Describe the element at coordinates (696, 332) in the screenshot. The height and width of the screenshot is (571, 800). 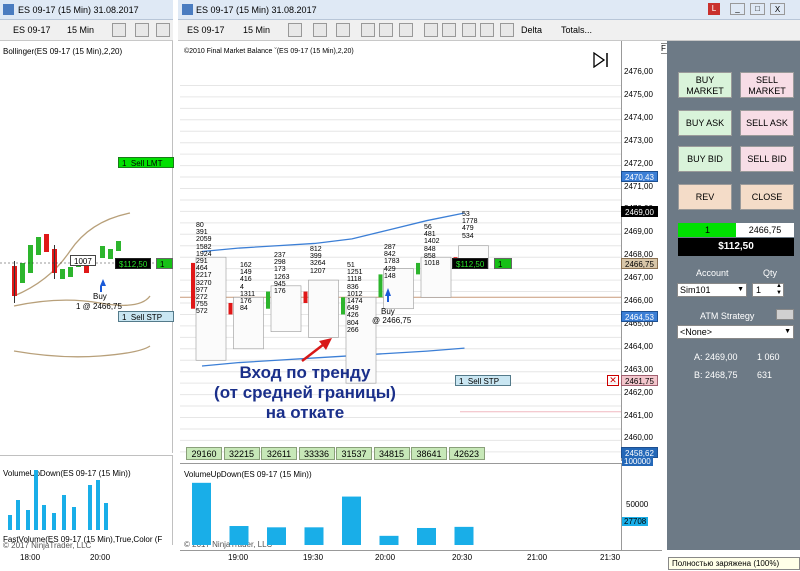
I see `atm-strategy-value: <None>` at that location.